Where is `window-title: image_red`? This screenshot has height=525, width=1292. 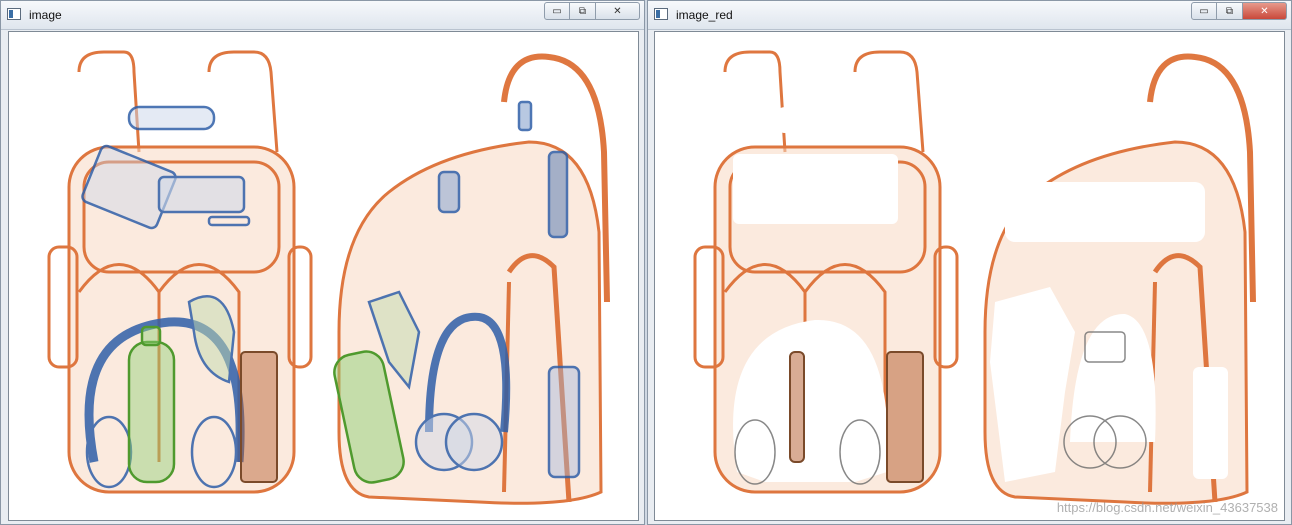 window-title: image_red is located at coordinates (704, 15).